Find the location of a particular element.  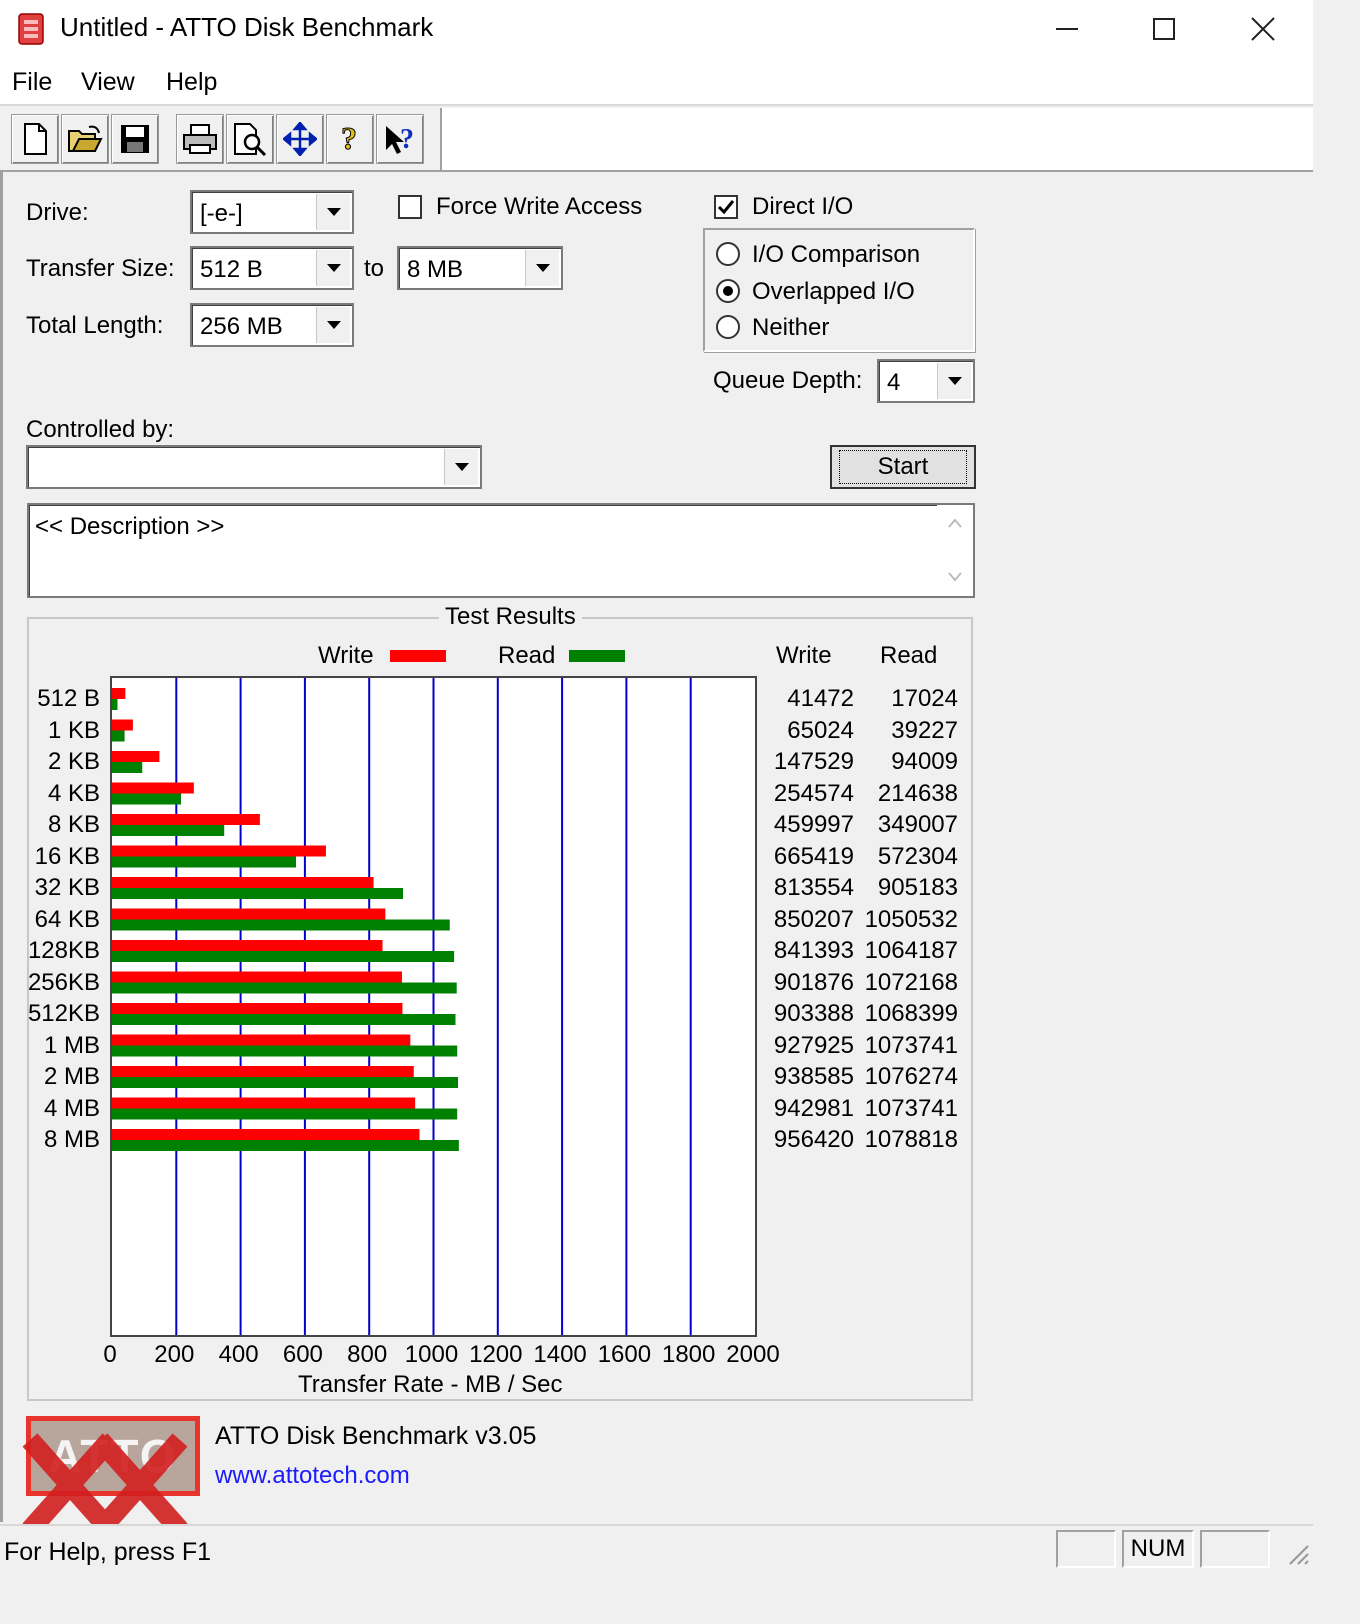

transfer-from-value: 512 B is located at coordinates (231, 269).